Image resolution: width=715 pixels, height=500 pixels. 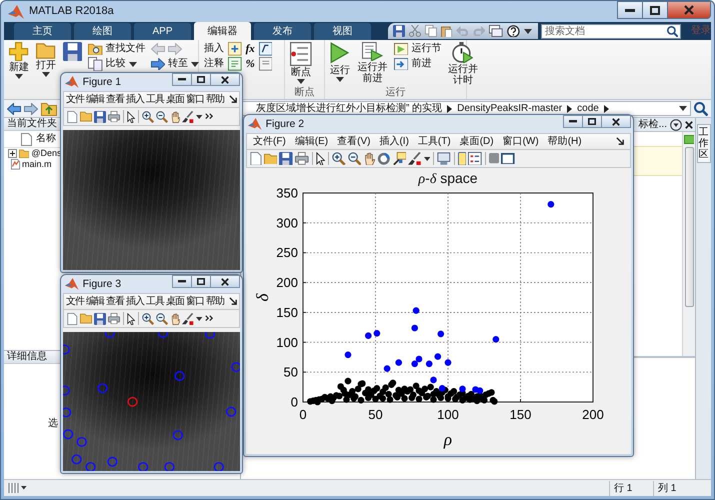 What do you see at coordinates (462, 159) in the screenshot?
I see `colorbar-icon` at bounding box center [462, 159].